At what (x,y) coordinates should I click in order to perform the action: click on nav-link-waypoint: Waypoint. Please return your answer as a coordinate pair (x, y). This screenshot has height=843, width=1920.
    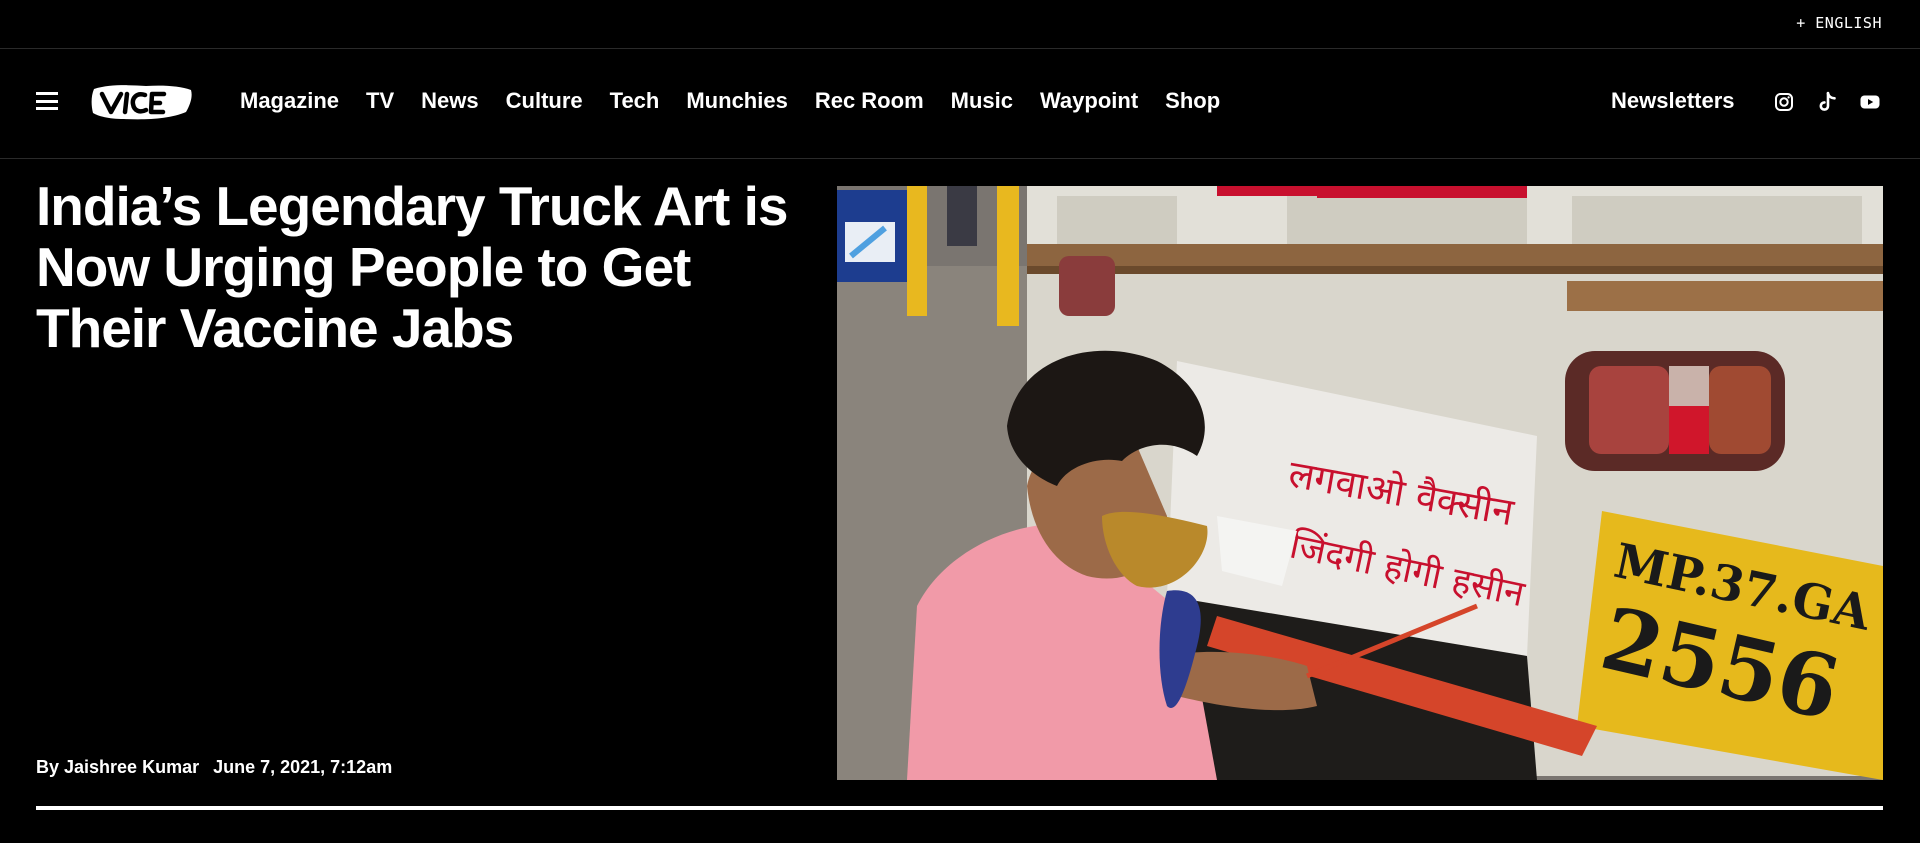
    Looking at the image, I should click on (1089, 101).